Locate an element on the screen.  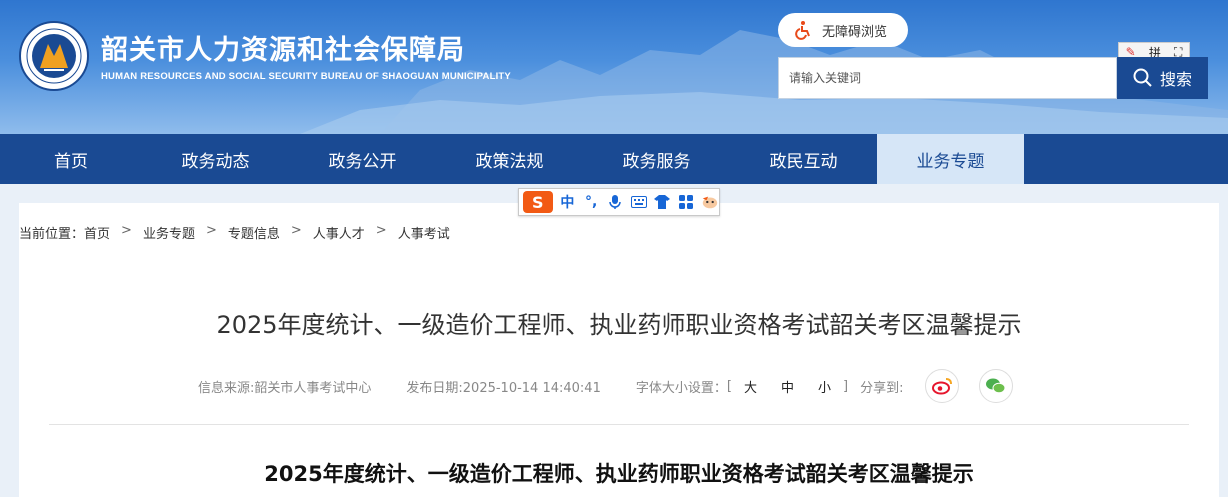
breadcrumb-topics: 业务专题 is located at coordinates (169, 232).